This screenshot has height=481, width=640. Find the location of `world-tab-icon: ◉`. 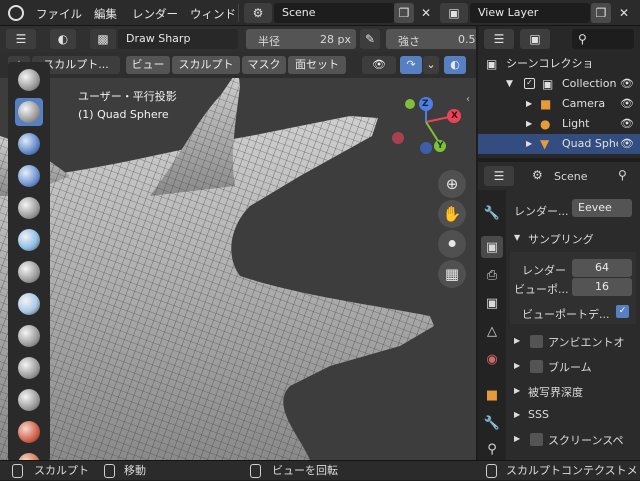

world-tab-icon: ◉ is located at coordinates (492, 359).